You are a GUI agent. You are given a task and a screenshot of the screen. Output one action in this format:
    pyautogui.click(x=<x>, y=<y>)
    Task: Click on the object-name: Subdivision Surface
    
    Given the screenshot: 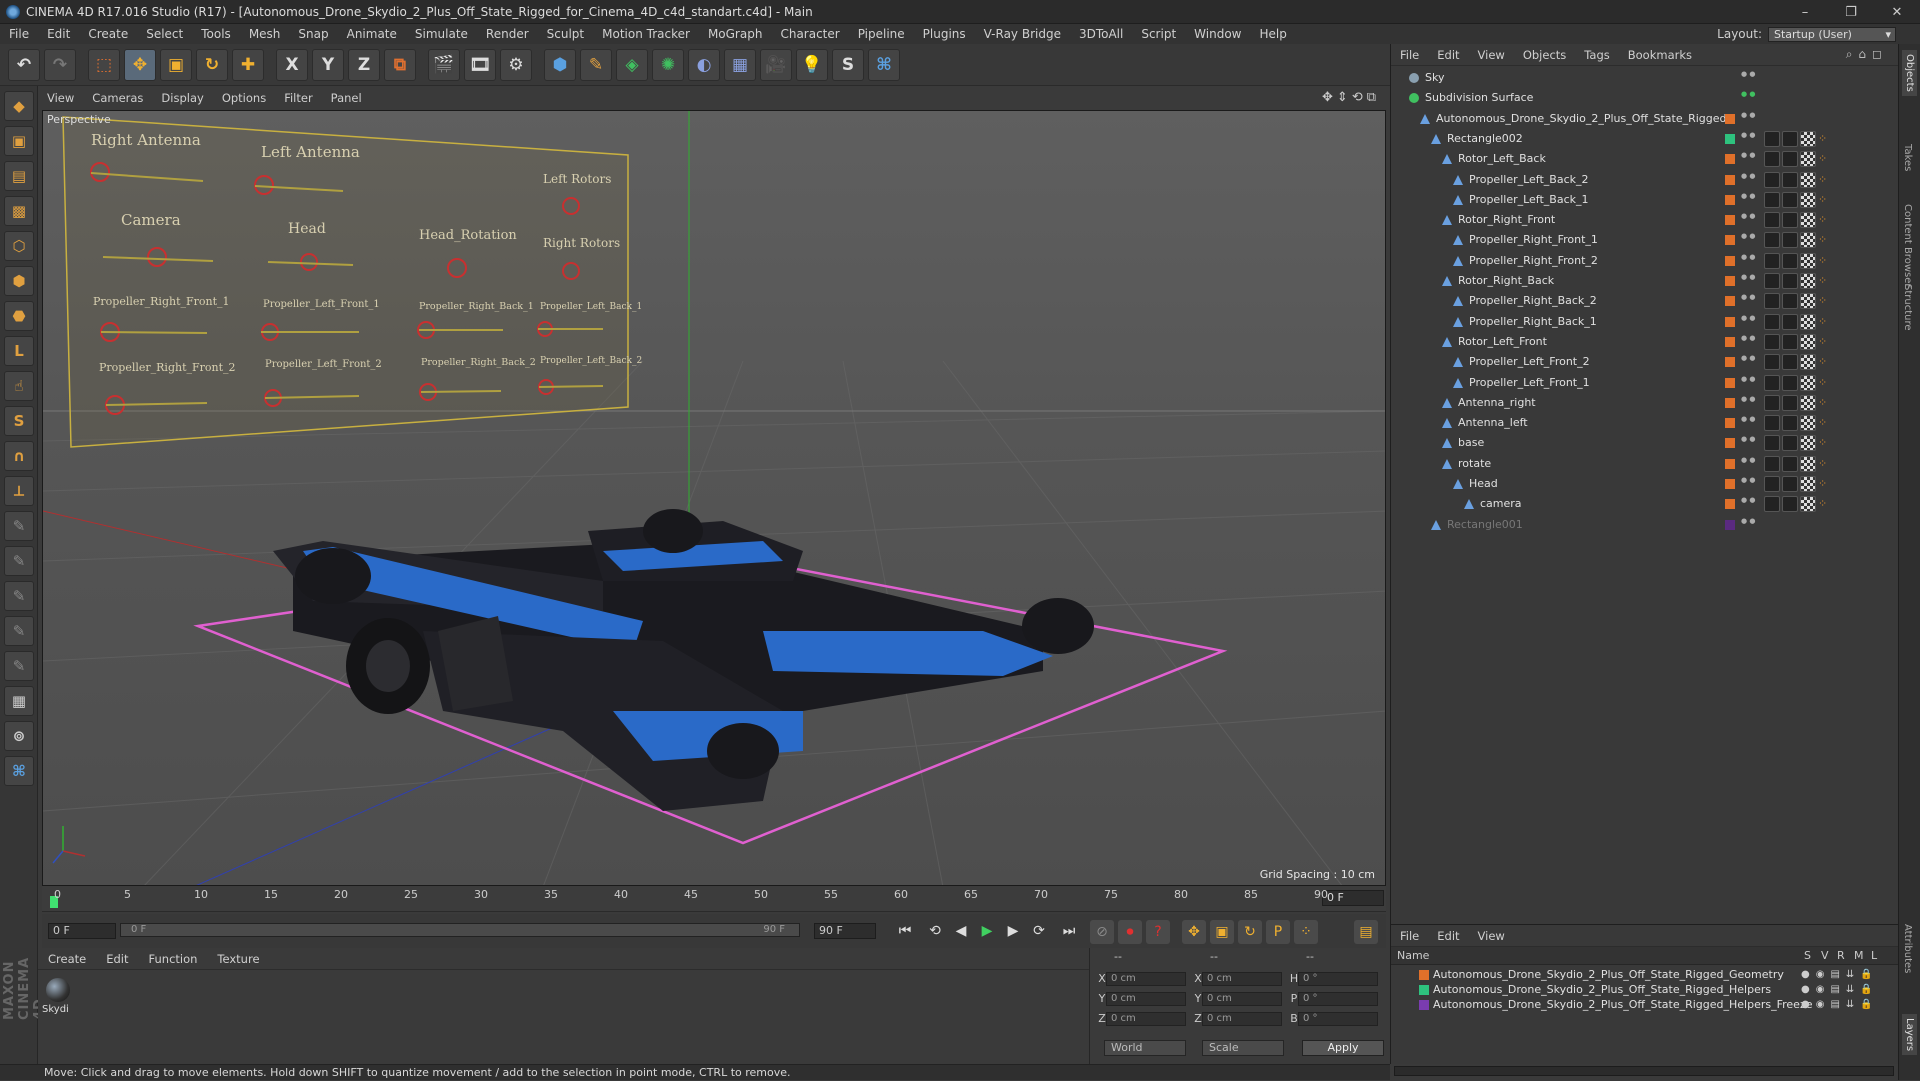 What is the action you would take?
    pyautogui.click(x=1479, y=98)
    